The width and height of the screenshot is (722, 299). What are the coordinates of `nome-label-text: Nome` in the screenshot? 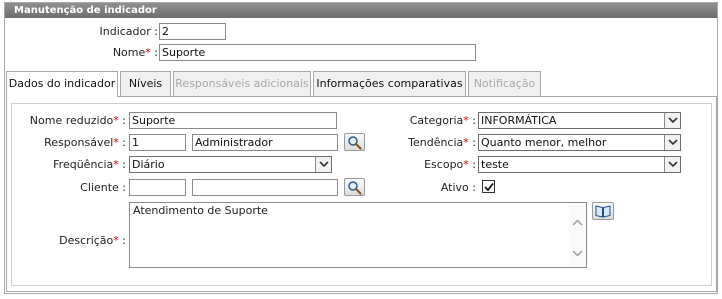 It's located at (129, 52).